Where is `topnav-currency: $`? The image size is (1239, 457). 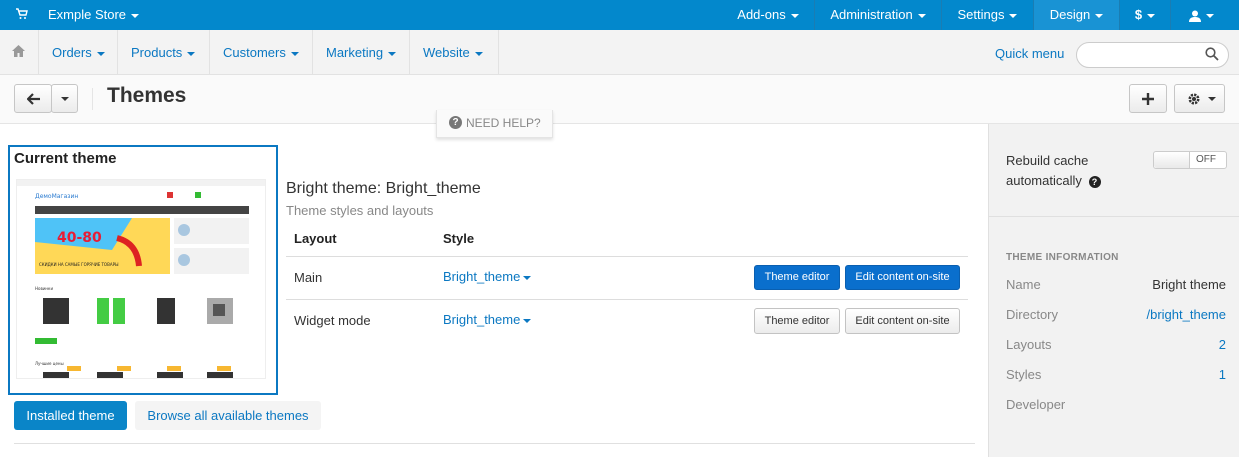 topnav-currency: $ is located at coordinates (1145, 15).